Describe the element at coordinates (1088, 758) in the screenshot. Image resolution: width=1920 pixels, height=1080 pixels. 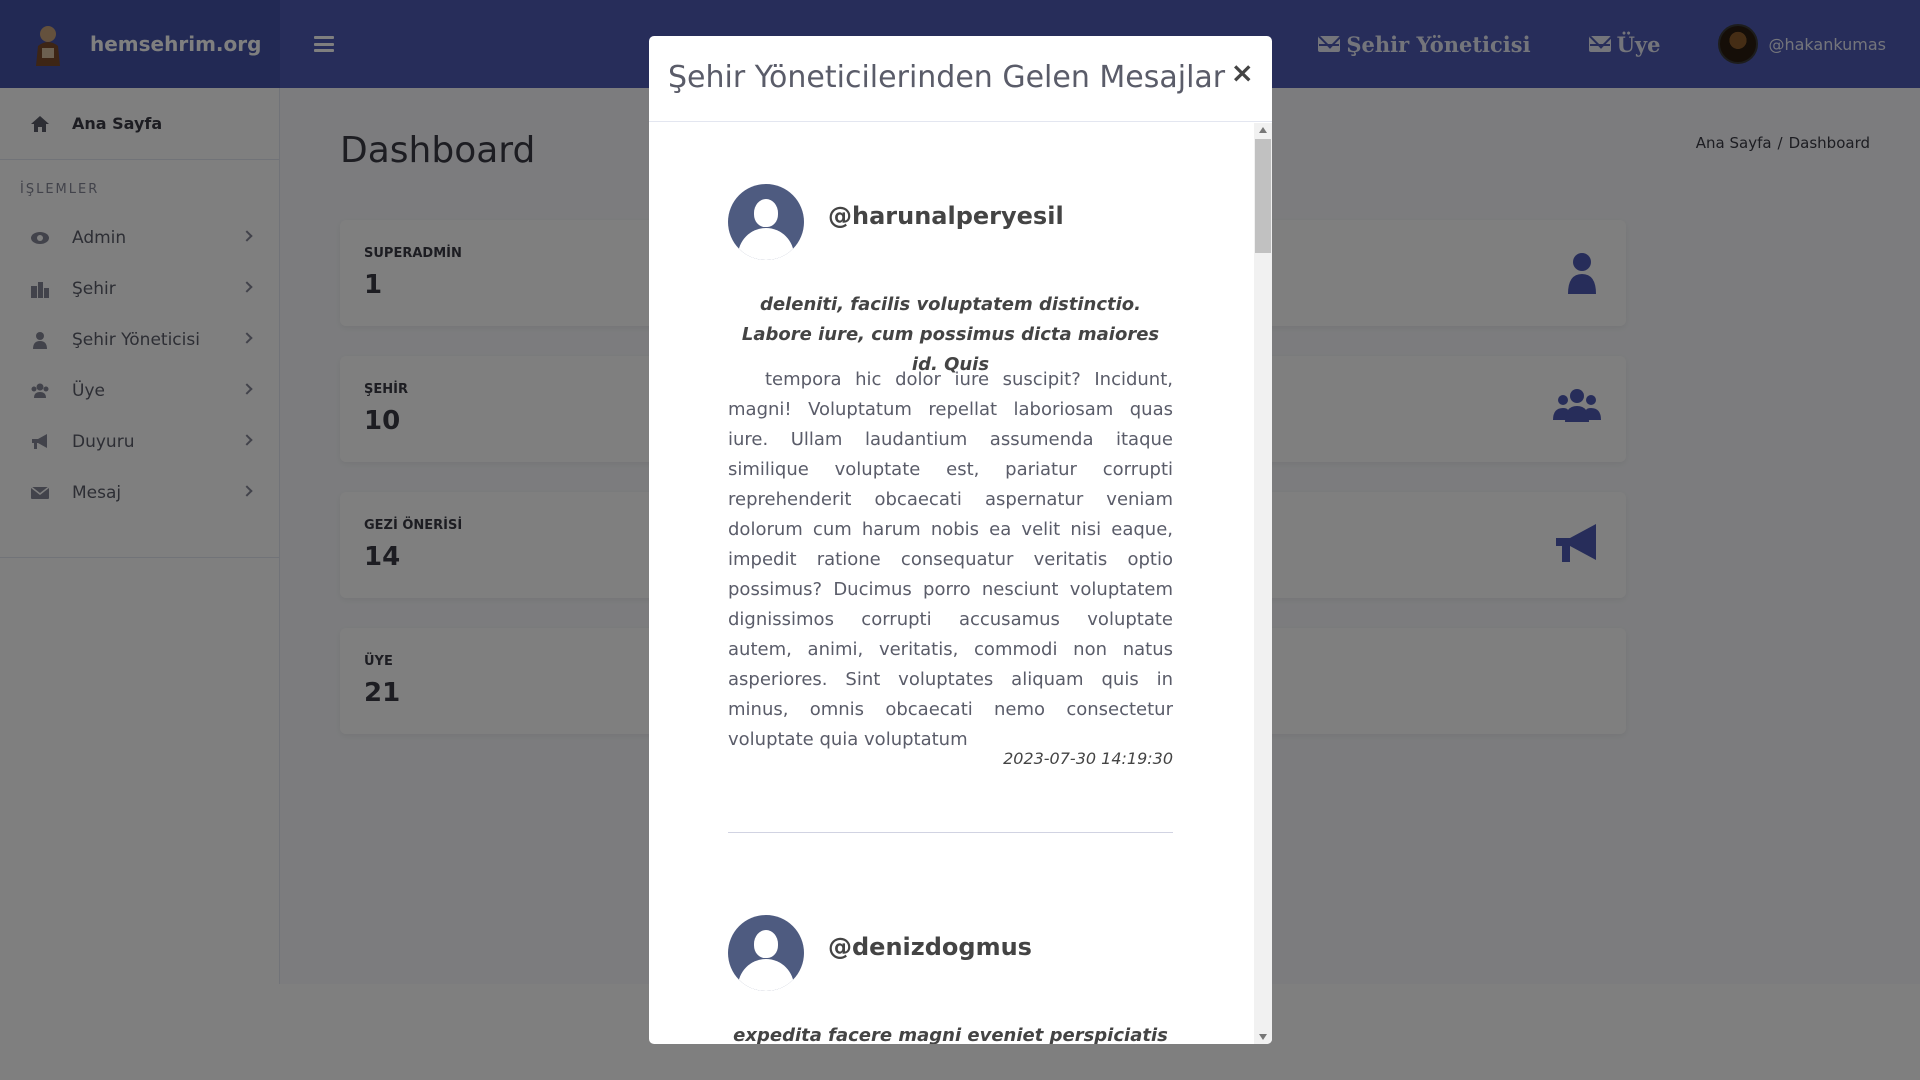
I see `message-date: 2023-07-30 14:19:30` at that location.